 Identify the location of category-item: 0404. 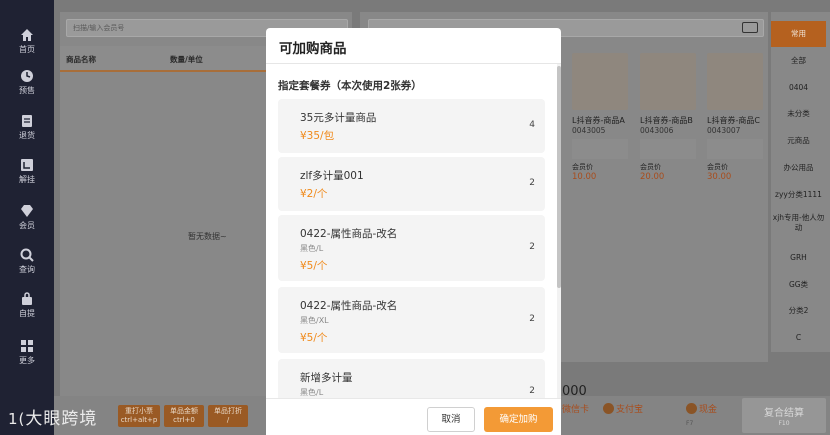
(798, 88).